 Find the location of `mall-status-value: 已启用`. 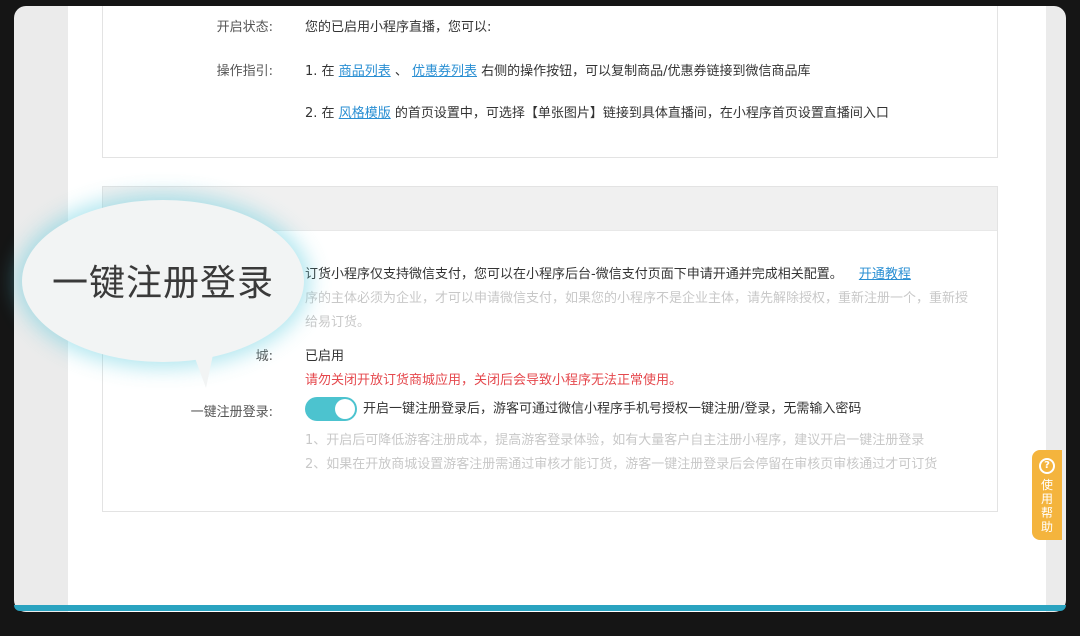

mall-status-value: 已启用 is located at coordinates (325, 356).